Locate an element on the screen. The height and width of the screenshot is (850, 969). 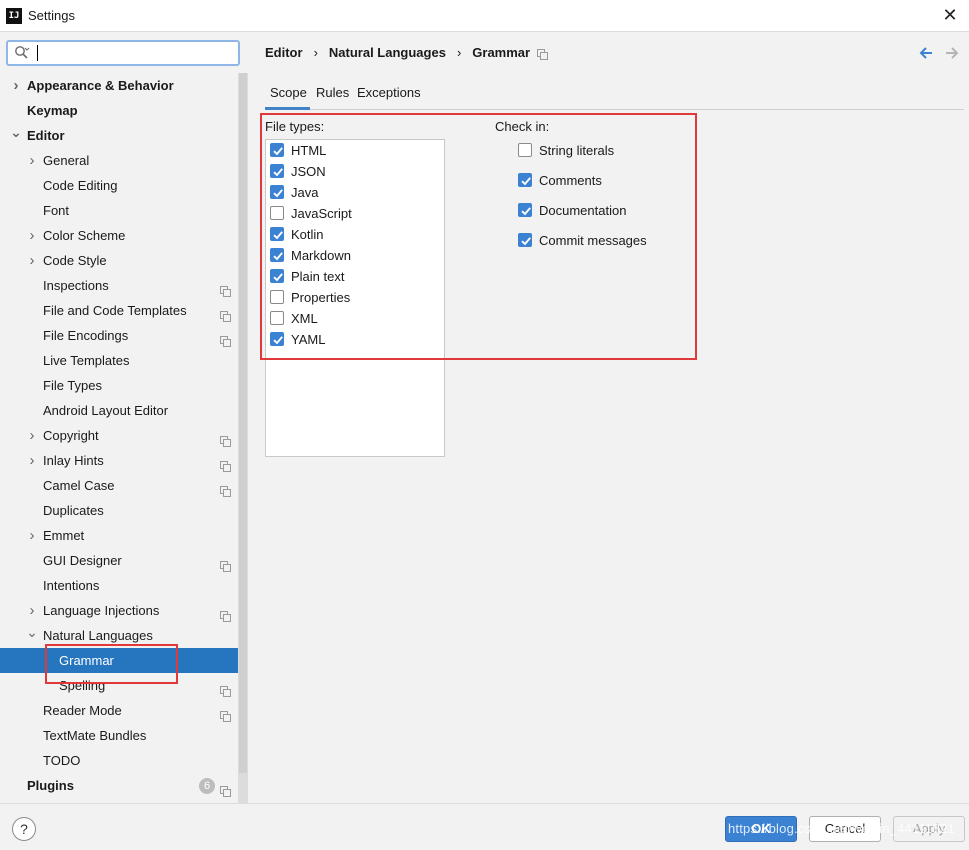
tab-rules: Rules is located at coordinates (332, 96).